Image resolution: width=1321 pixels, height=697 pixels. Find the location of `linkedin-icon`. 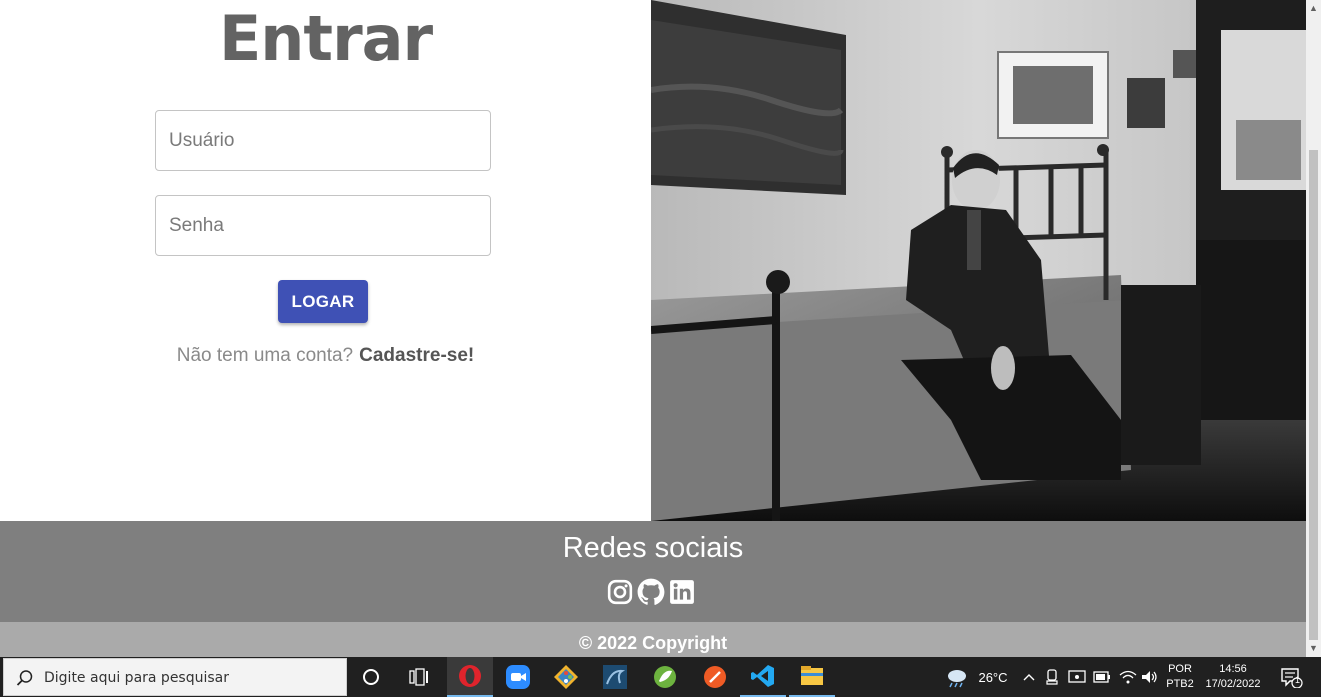

linkedin-icon is located at coordinates (682, 592).